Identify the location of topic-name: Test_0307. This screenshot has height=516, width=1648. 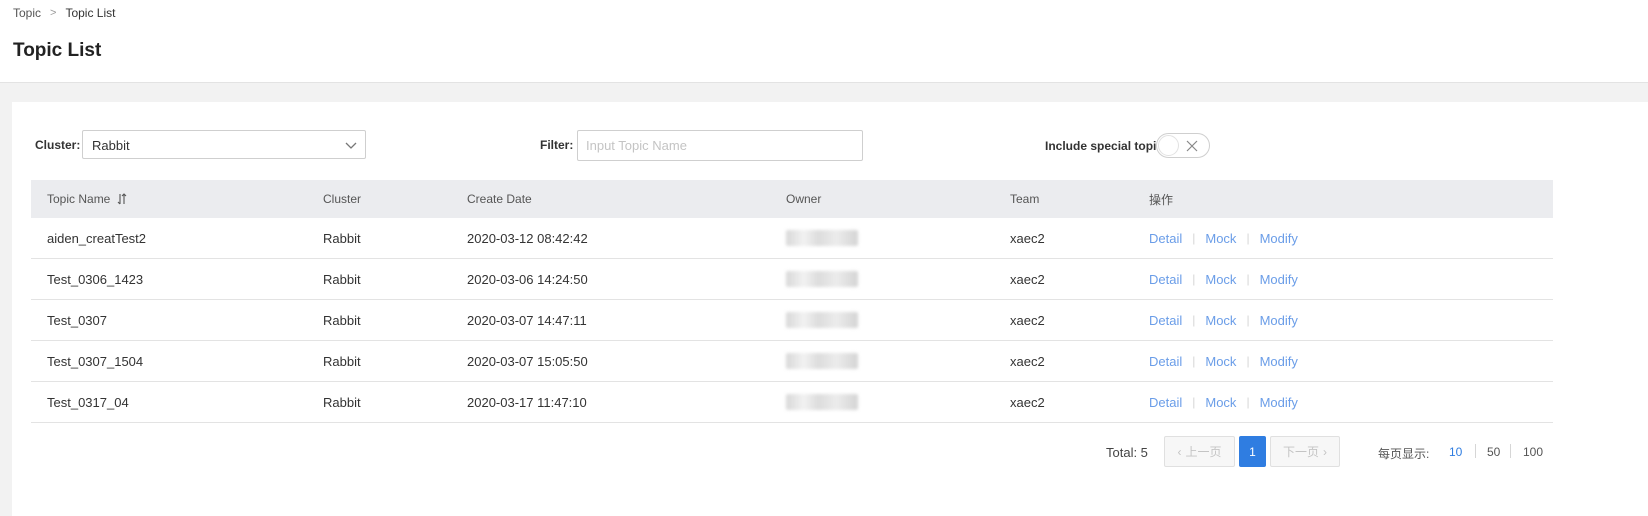
(77, 320).